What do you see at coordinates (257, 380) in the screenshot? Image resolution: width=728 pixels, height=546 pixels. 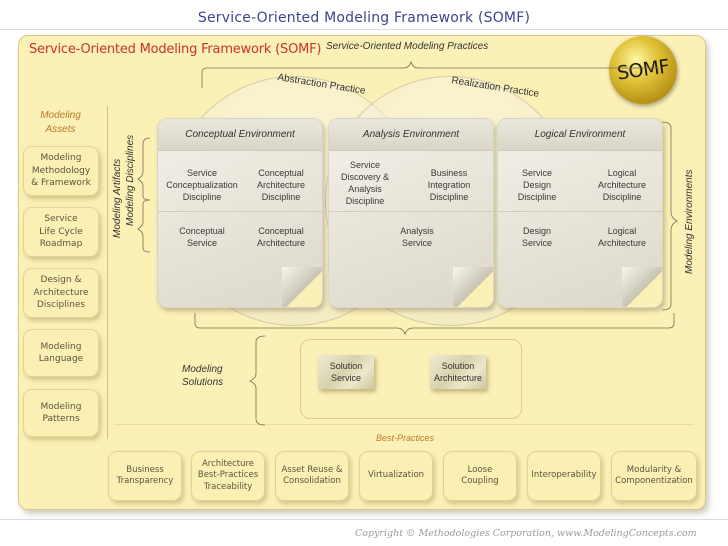 I see `solutions-brace` at bounding box center [257, 380].